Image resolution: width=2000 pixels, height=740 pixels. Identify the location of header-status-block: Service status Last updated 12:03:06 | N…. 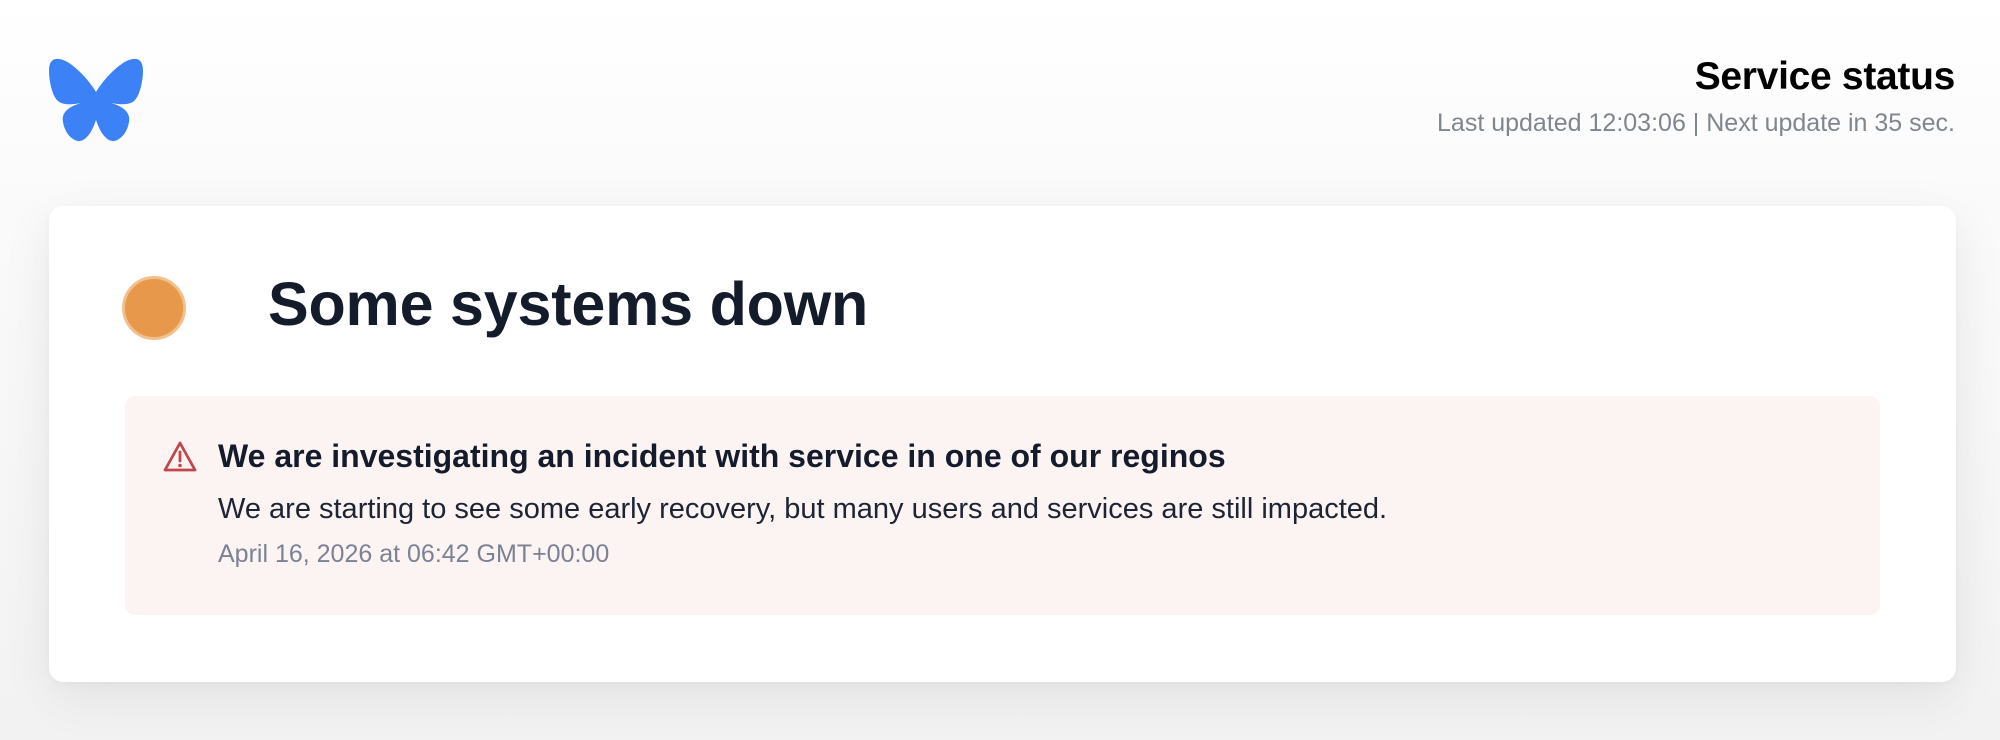
(1696, 96).